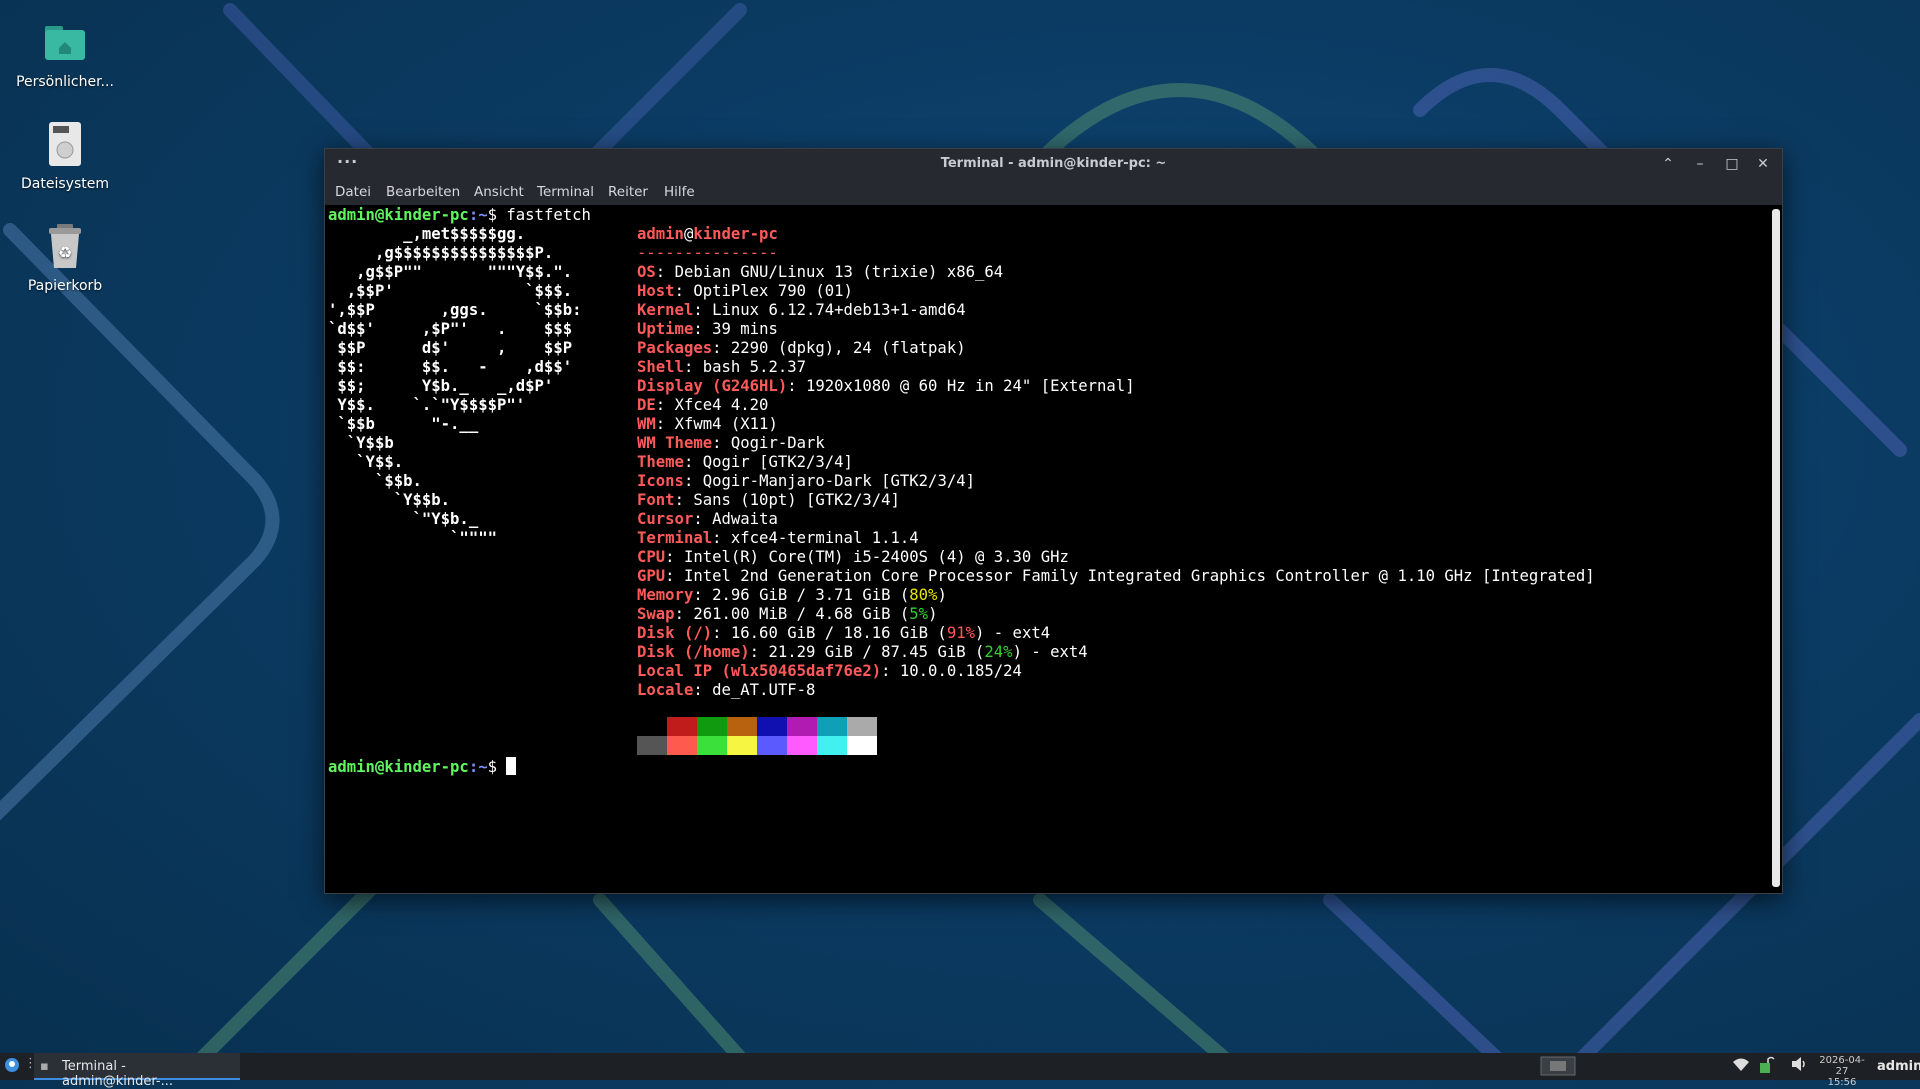  What do you see at coordinates (1898, 1066) in the screenshot?
I see `user-menu: admin` at bounding box center [1898, 1066].